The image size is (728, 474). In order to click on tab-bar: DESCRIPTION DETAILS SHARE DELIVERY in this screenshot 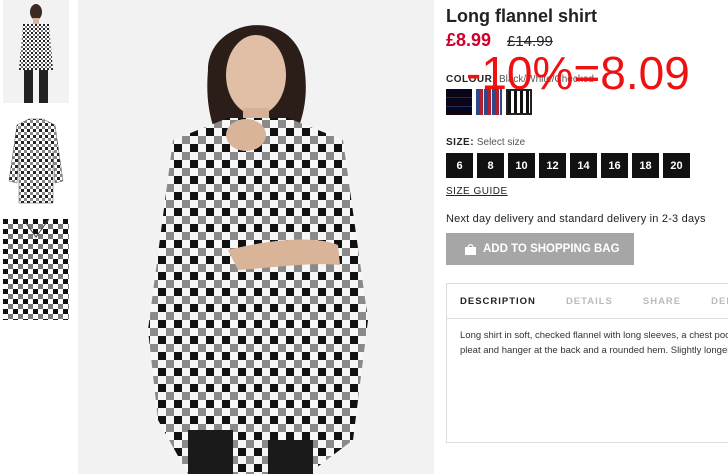, I will do `click(587, 301)`.